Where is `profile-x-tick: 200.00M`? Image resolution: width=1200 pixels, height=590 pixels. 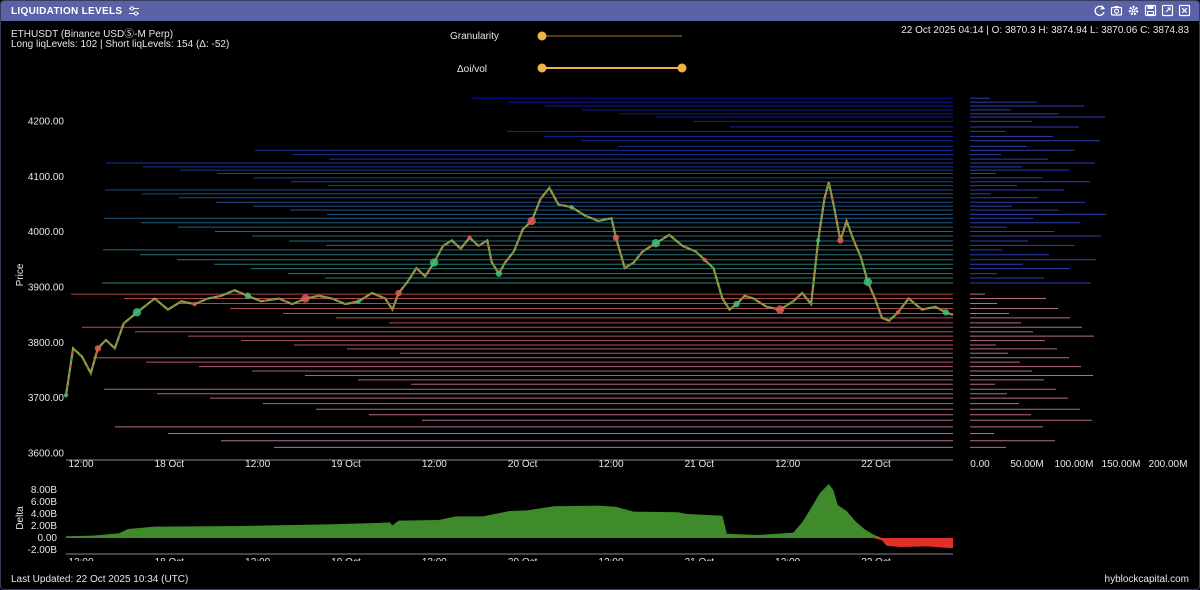
profile-x-tick: 200.00M is located at coordinates (1168, 464).